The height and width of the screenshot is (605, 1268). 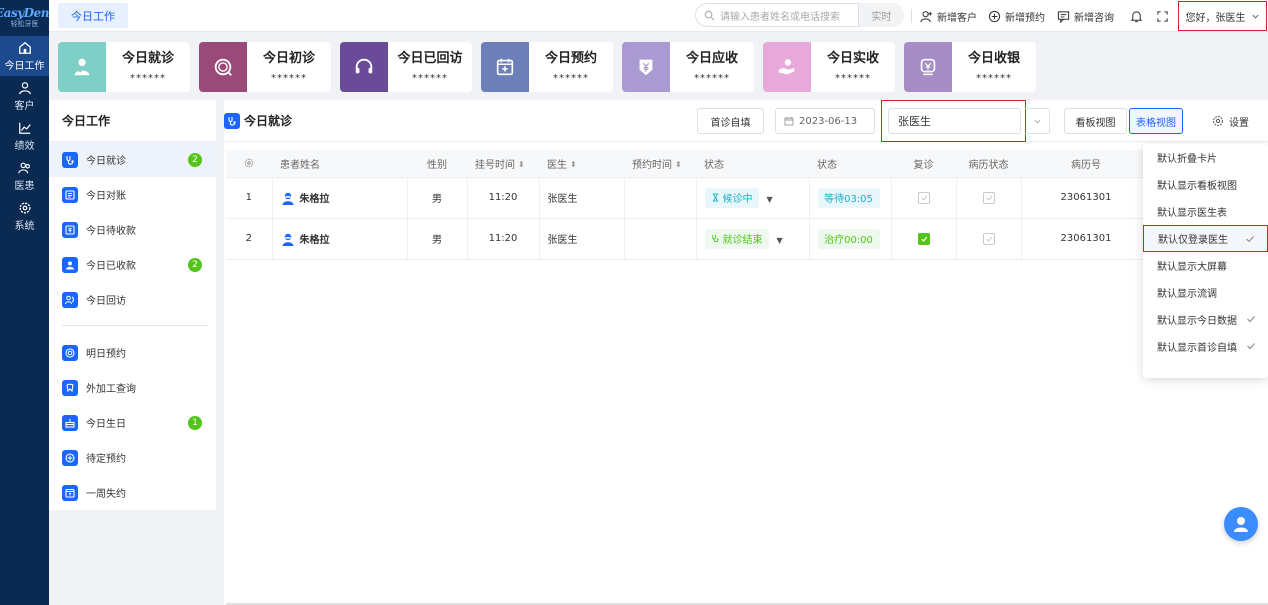 I want to click on menu-item-label: 默认显示大屏幕, so click(x=1192, y=267).